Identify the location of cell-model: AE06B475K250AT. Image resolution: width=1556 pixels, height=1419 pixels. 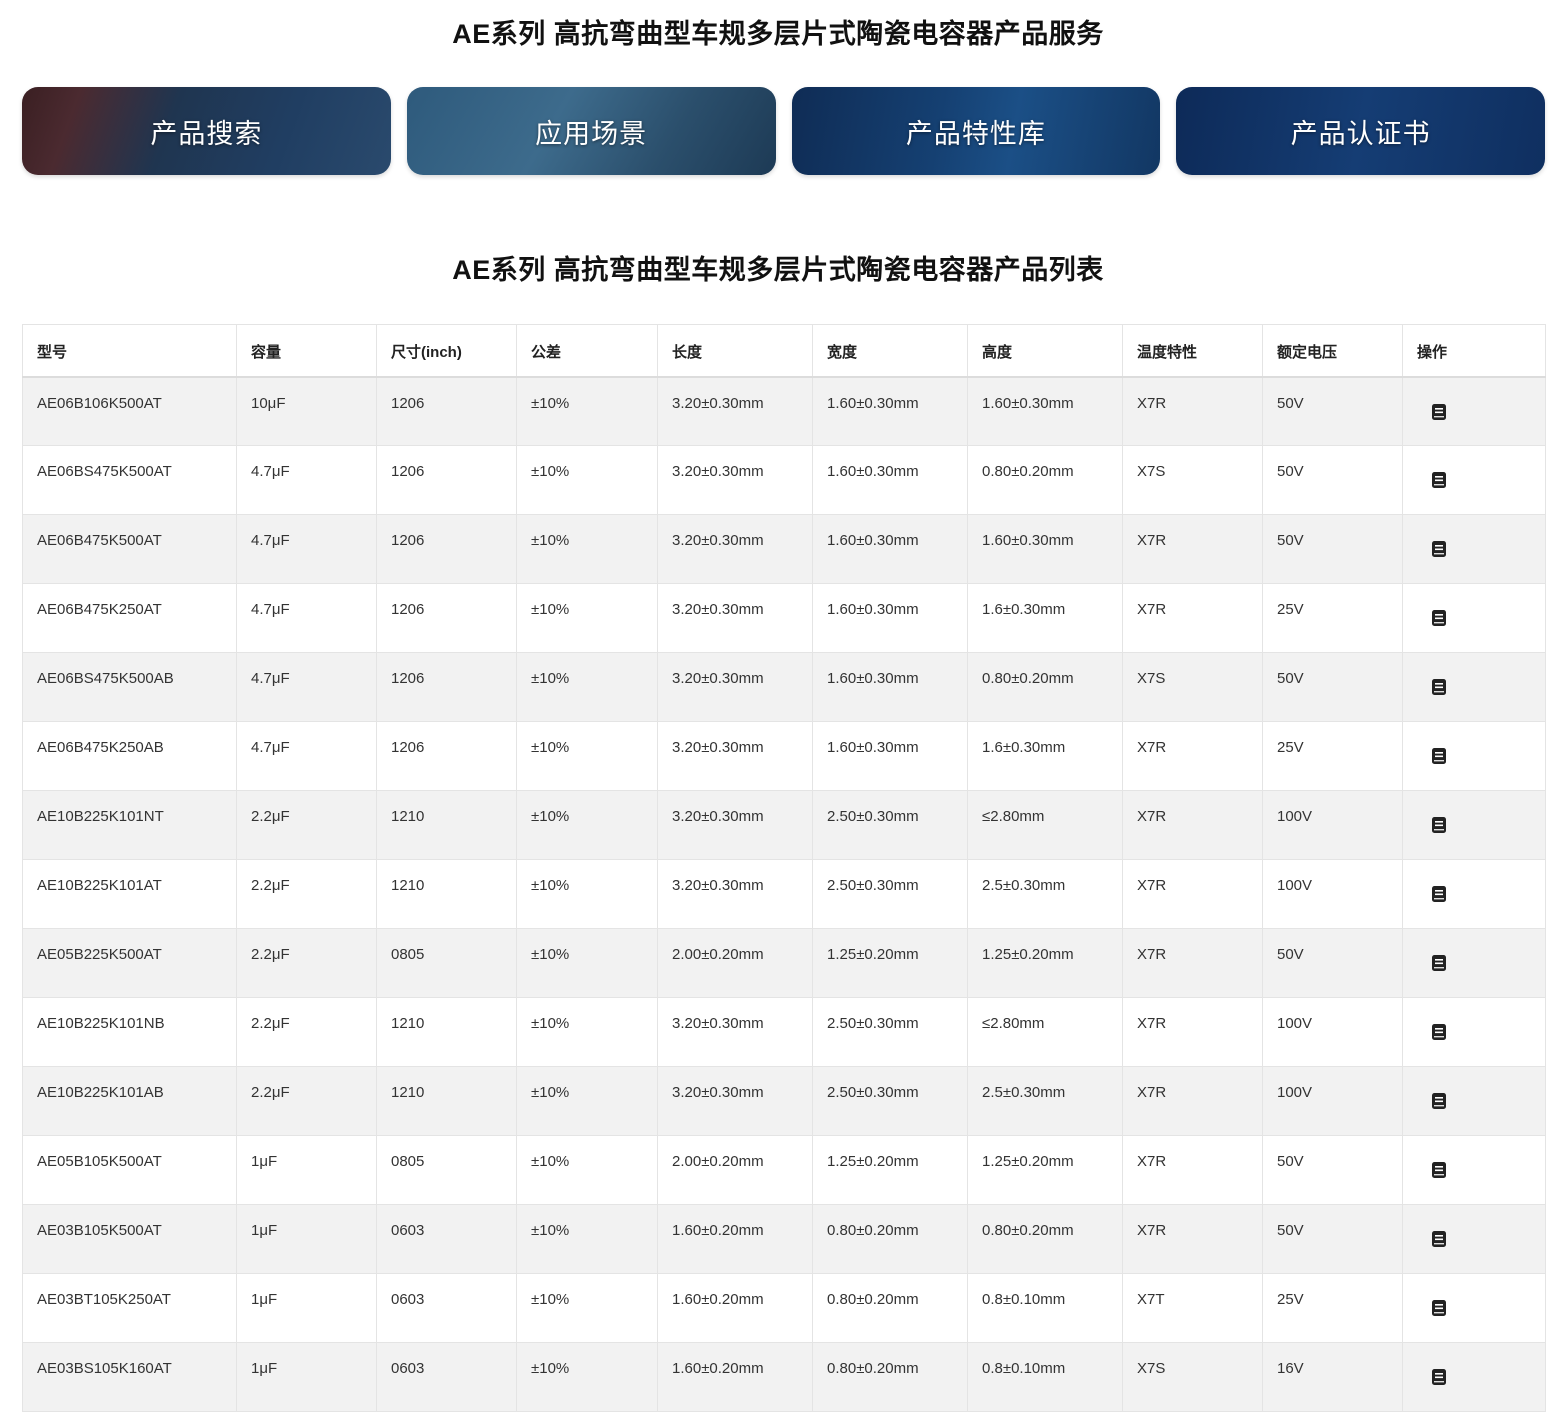
(129, 618).